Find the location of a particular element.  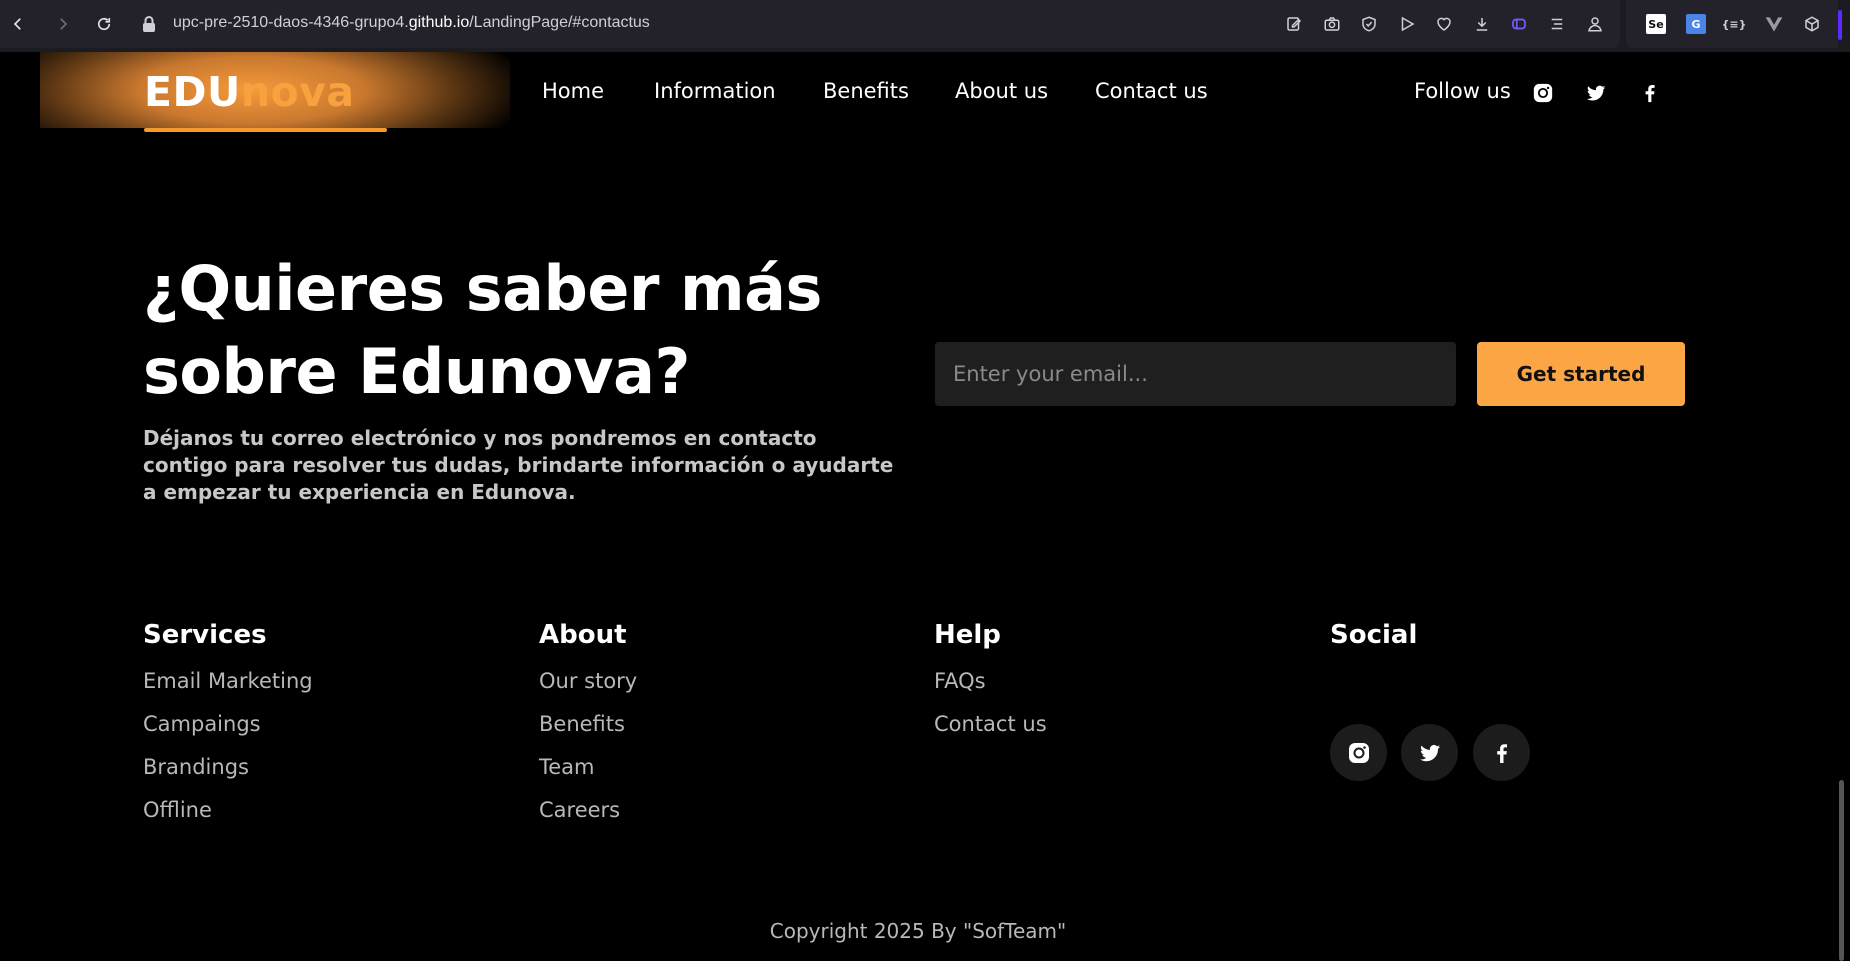

footer-social: Social is located at coordinates (1373, 643).